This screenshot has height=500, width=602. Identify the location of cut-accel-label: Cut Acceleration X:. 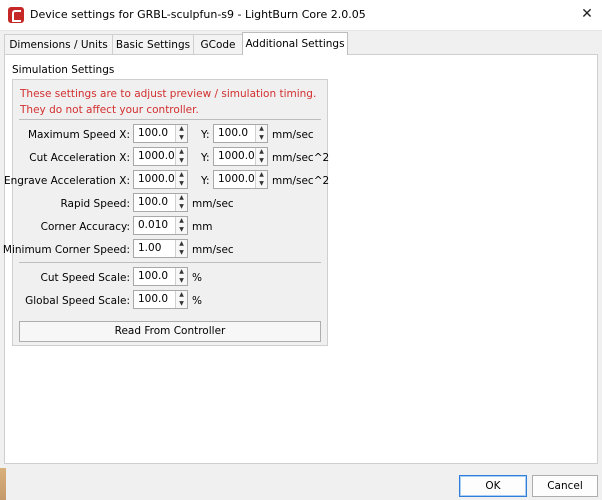
(79, 158).